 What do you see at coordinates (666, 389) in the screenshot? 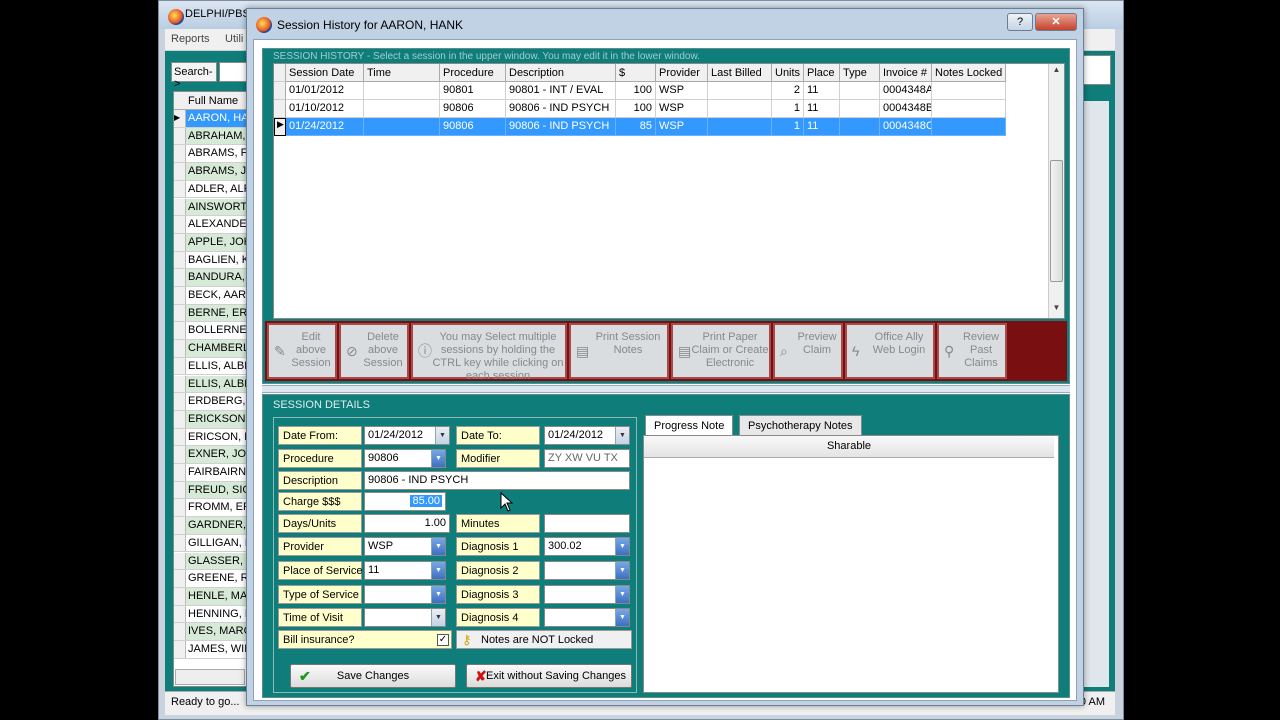
I see `panel-splitter` at bounding box center [666, 389].